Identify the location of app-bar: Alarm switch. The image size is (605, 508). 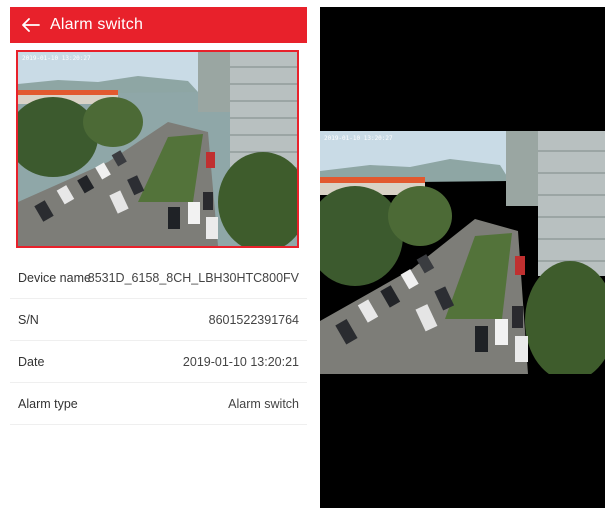
(158, 25).